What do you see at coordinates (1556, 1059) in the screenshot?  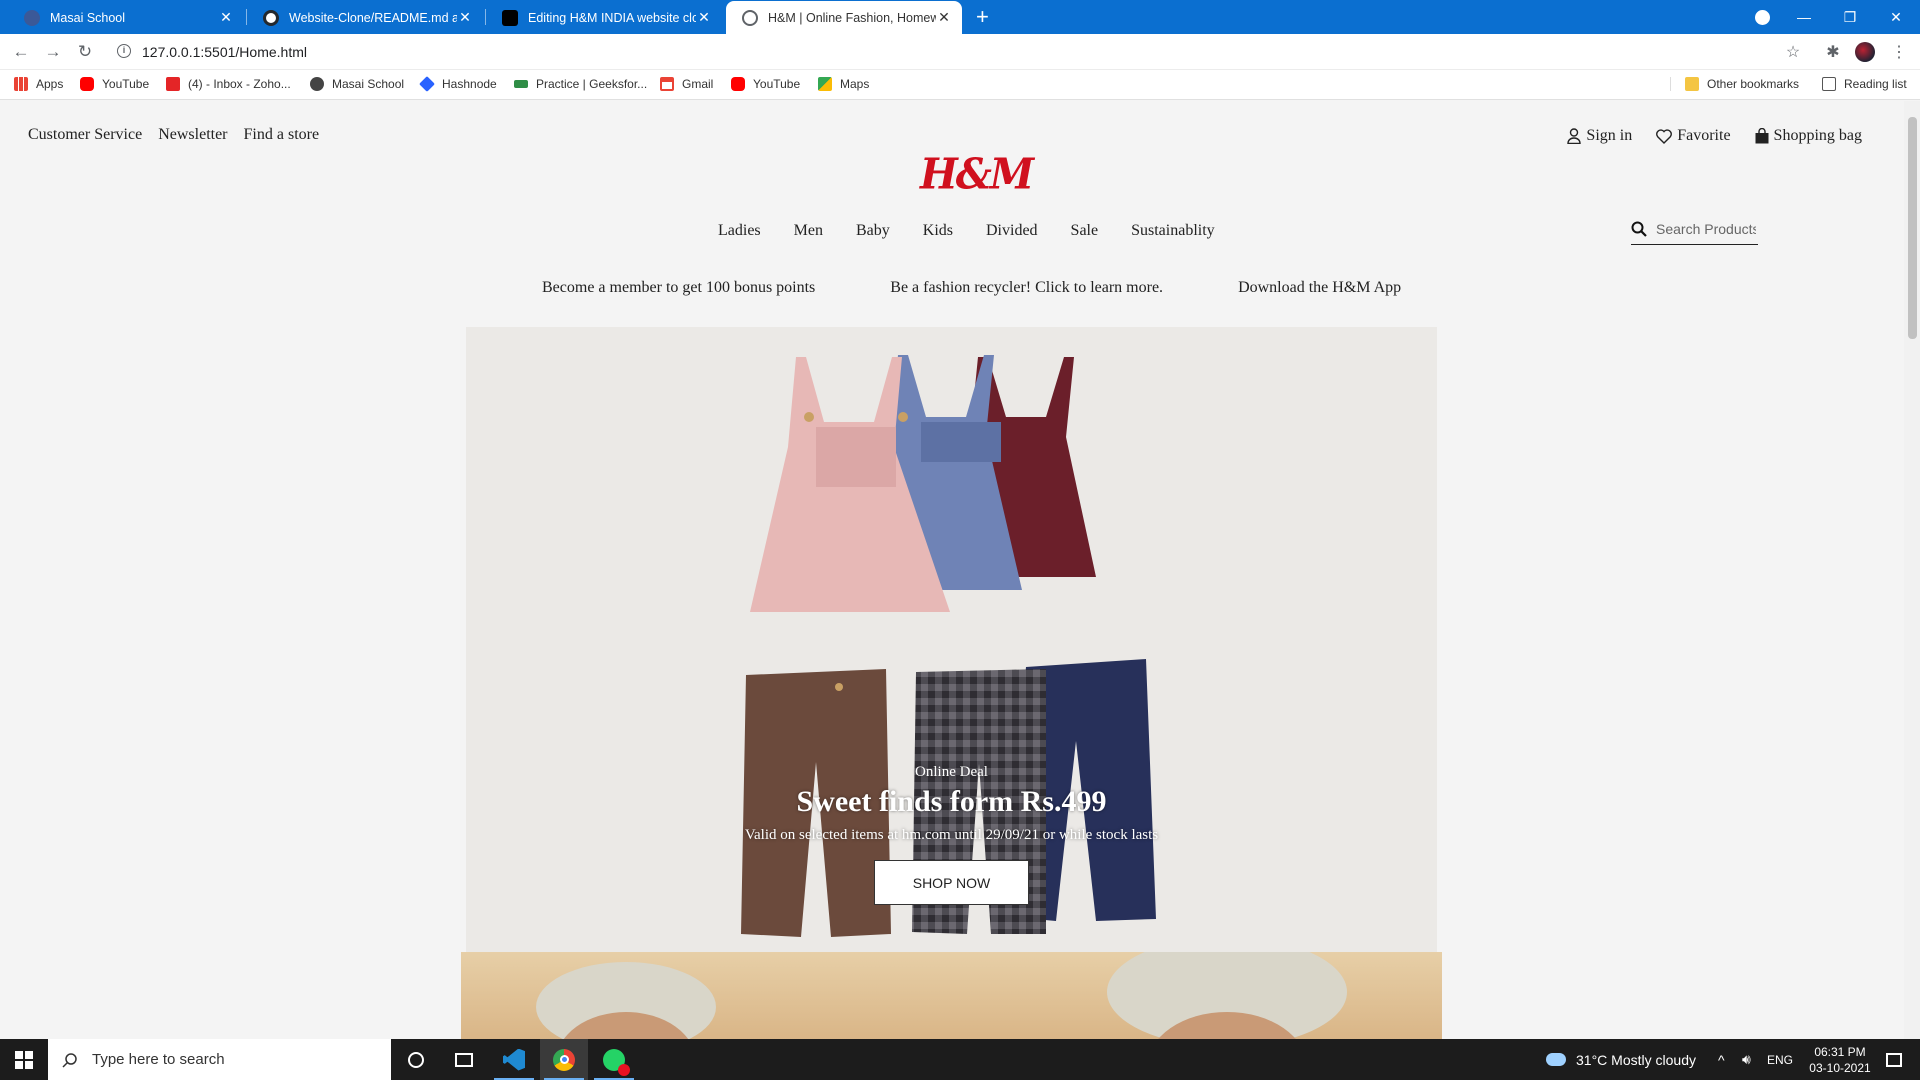 I see `cloud-icon` at bounding box center [1556, 1059].